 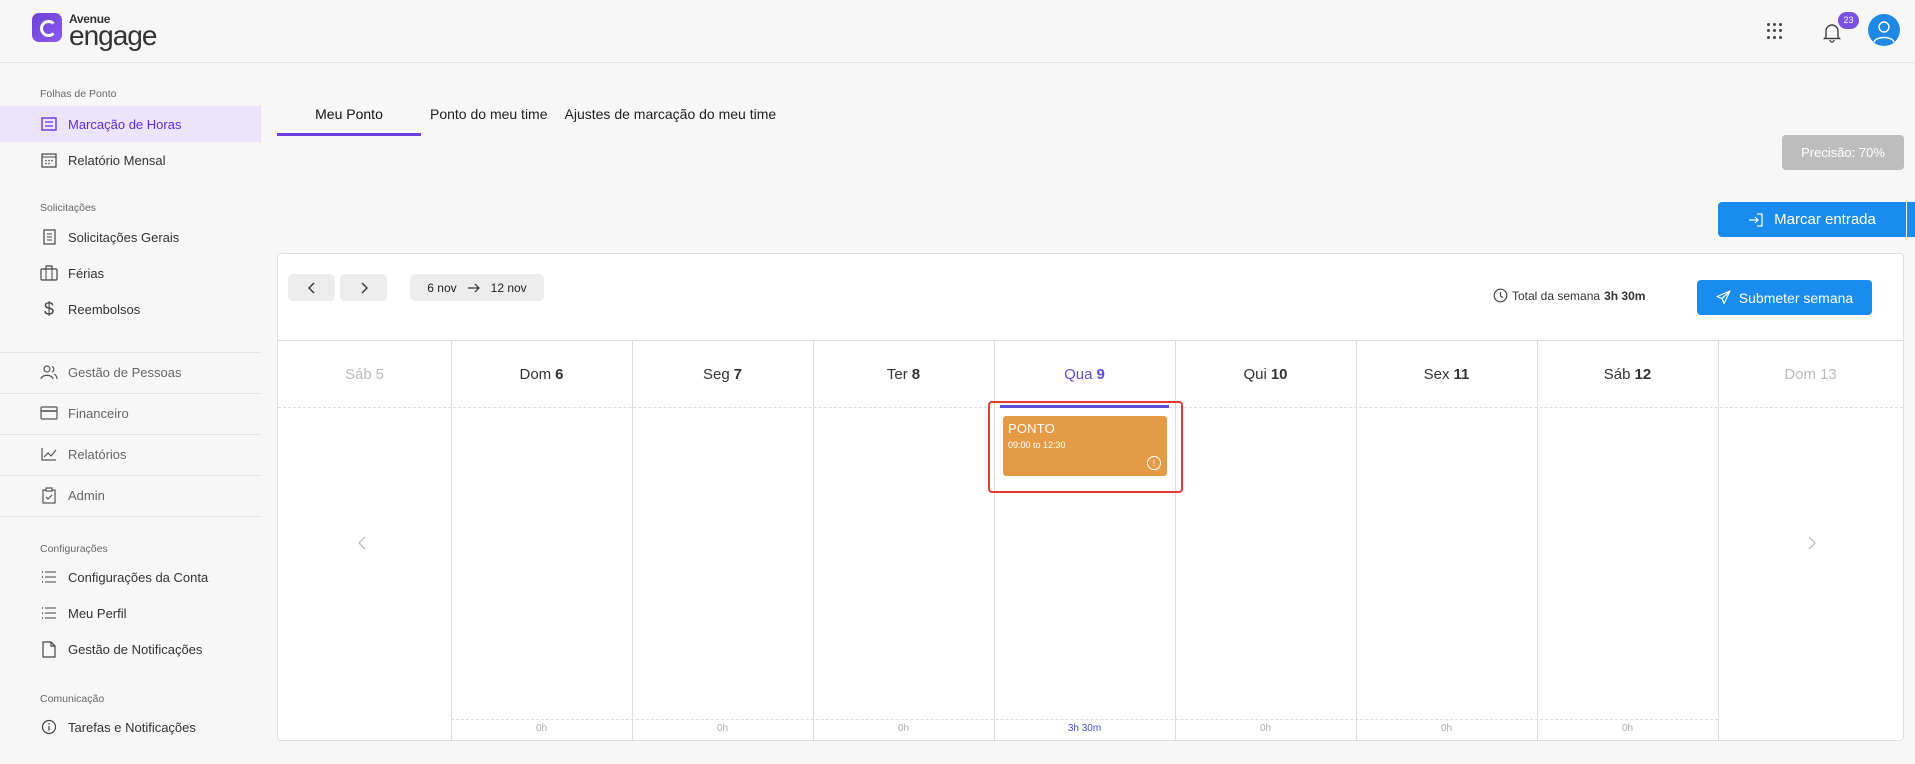 I want to click on day-number: 8, so click(x=916, y=374).